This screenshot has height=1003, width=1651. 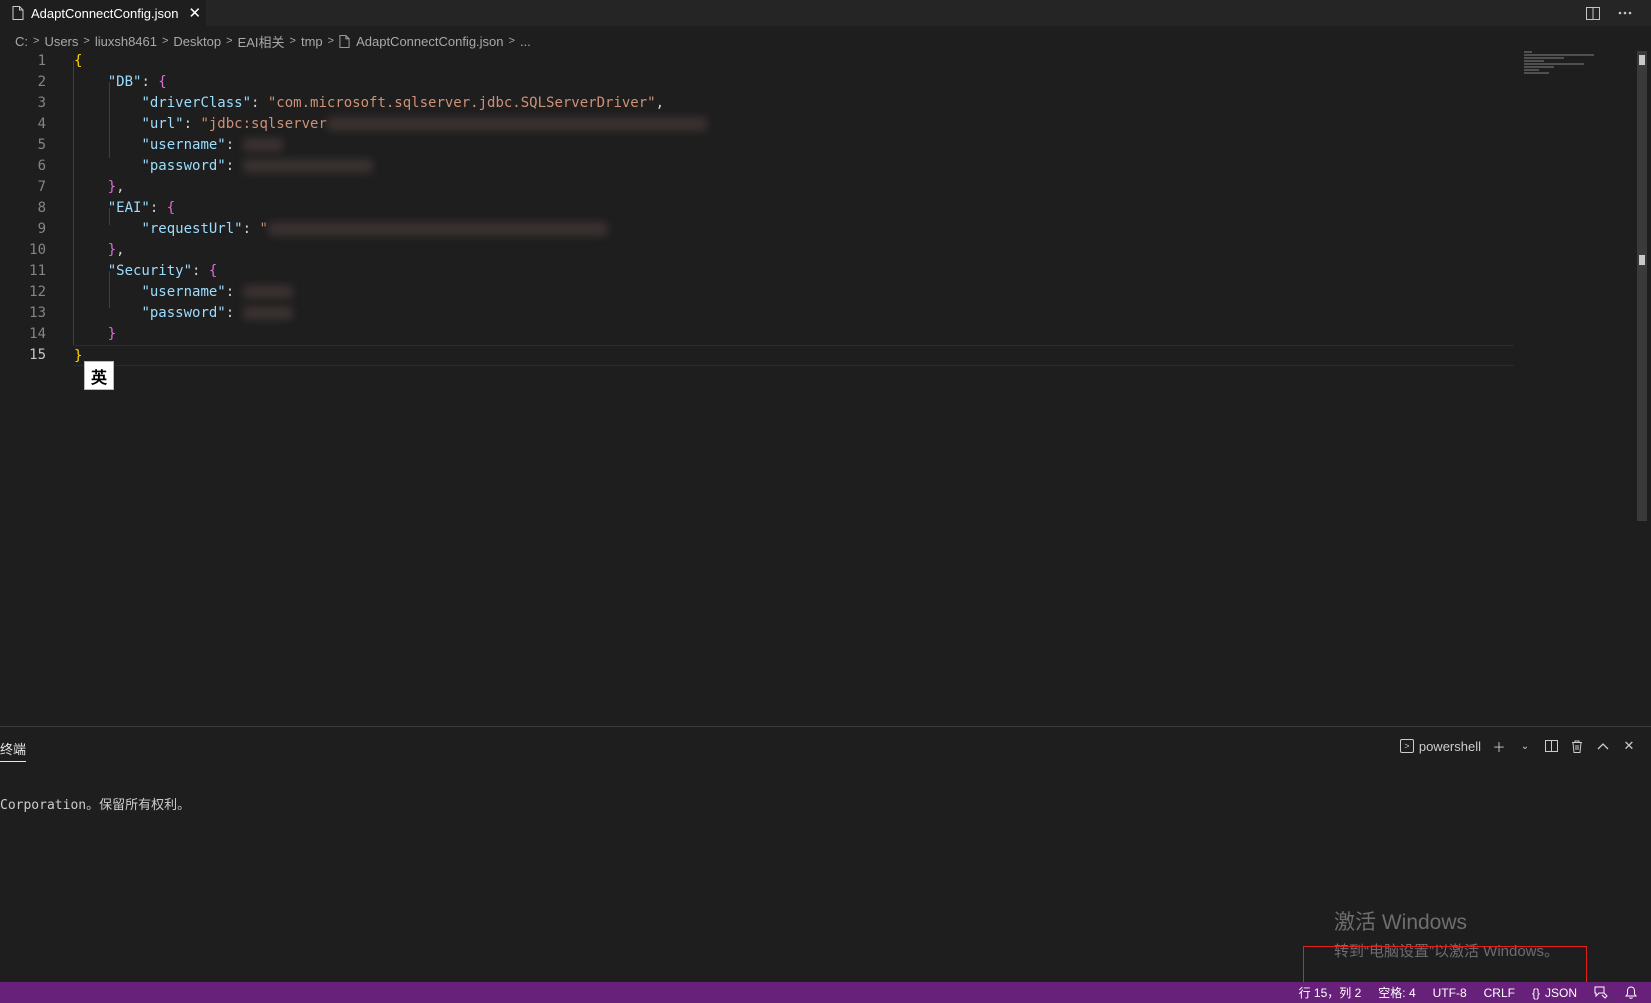 What do you see at coordinates (37, 292) in the screenshot?
I see `line-number: 12` at bounding box center [37, 292].